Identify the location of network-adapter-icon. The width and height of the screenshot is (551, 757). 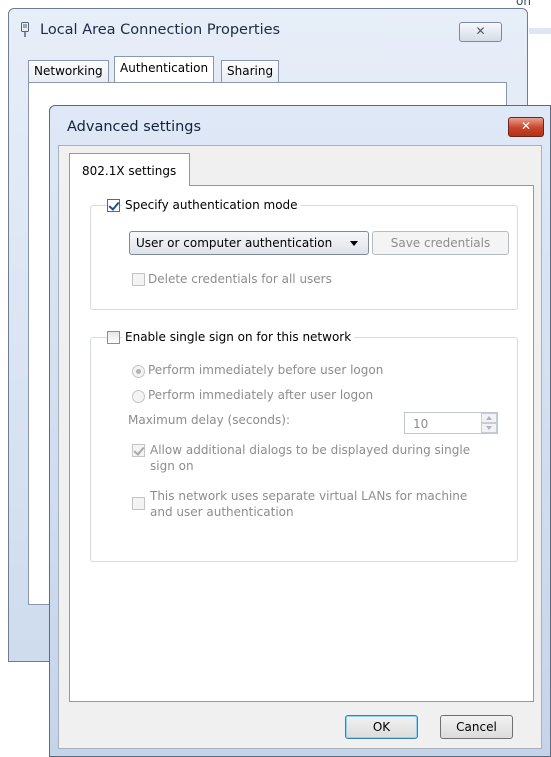
(25, 29).